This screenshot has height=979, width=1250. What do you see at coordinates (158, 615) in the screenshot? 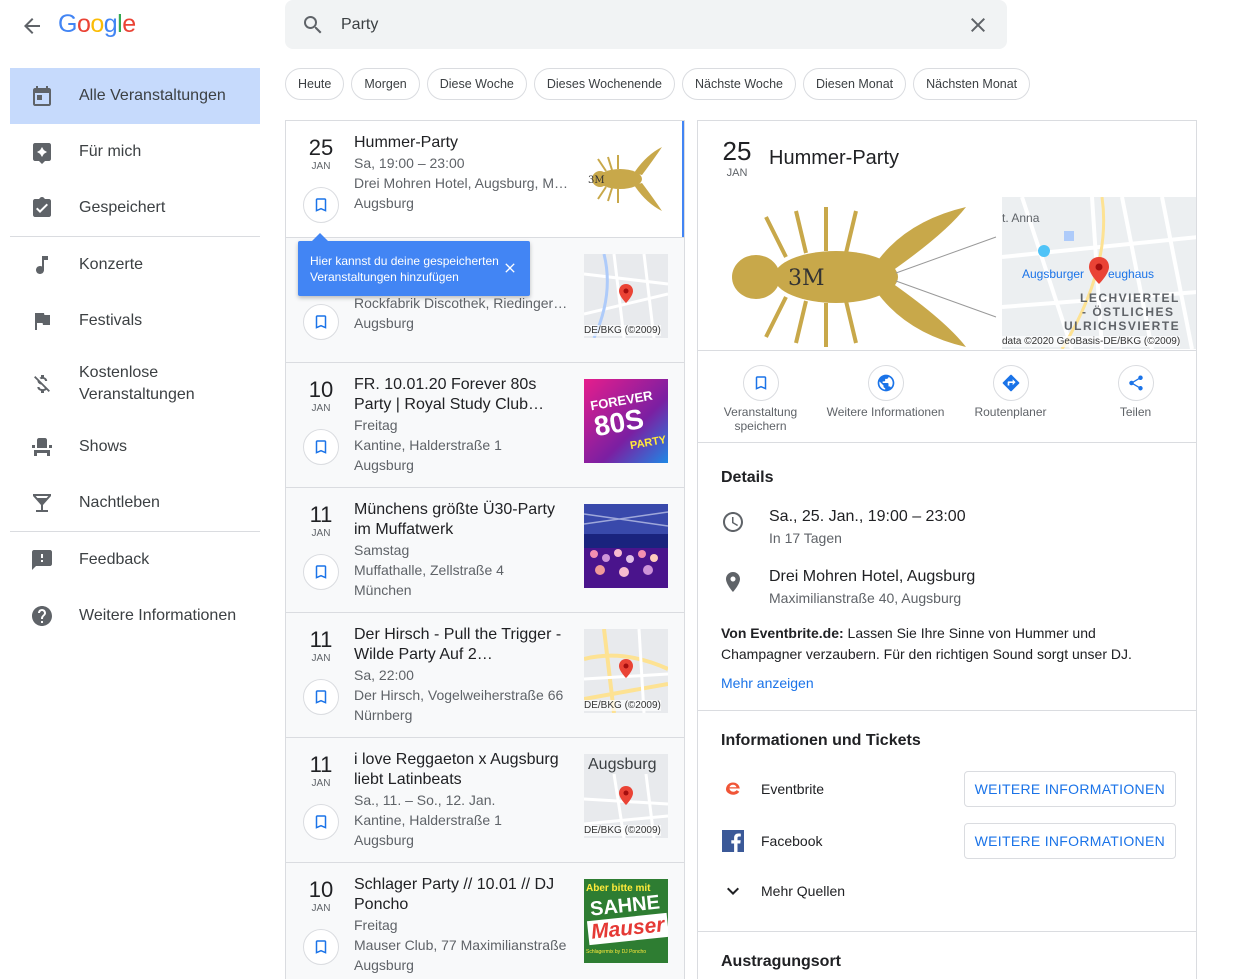
I see `sidebar-item-label: Weitere Informationen` at bounding box center [158, 615].